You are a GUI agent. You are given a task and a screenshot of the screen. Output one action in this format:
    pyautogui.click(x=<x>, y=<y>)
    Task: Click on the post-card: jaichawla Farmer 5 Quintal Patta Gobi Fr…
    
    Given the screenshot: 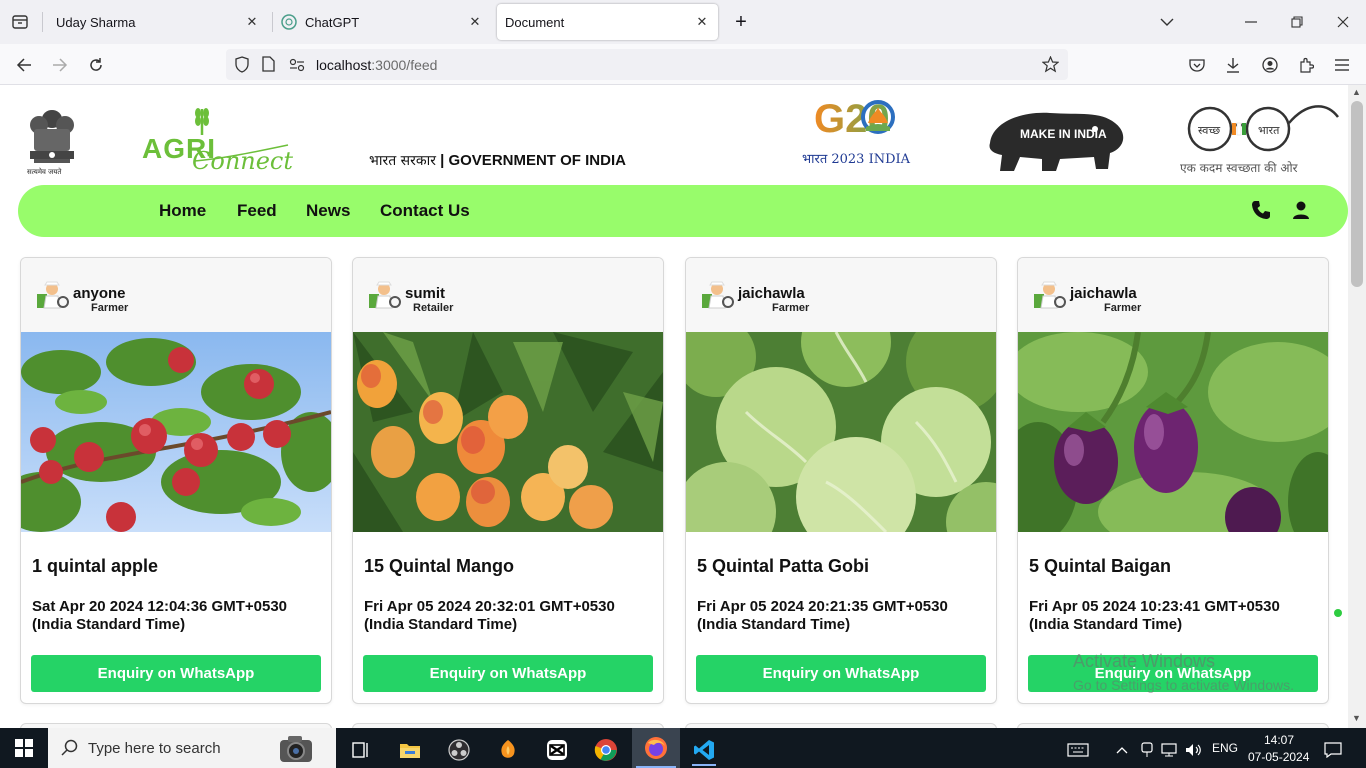 What is the action you would take?
    pyautogui.click(x=841, y=480)
    